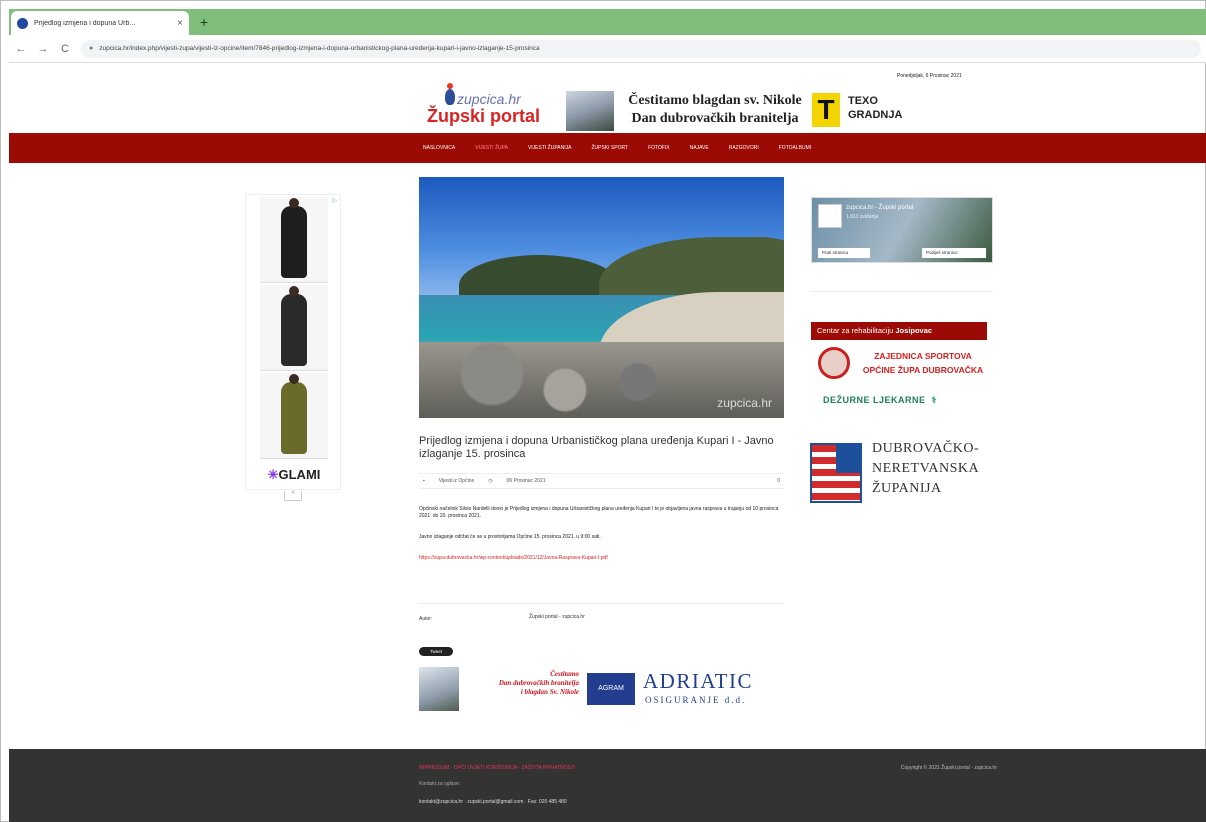 Image resolution: width=1206 pixels, height=822 pixels. I want to click on nav-vijesti-zupanija: VIJESTI ŽUPANIJA, so click(550, 148).